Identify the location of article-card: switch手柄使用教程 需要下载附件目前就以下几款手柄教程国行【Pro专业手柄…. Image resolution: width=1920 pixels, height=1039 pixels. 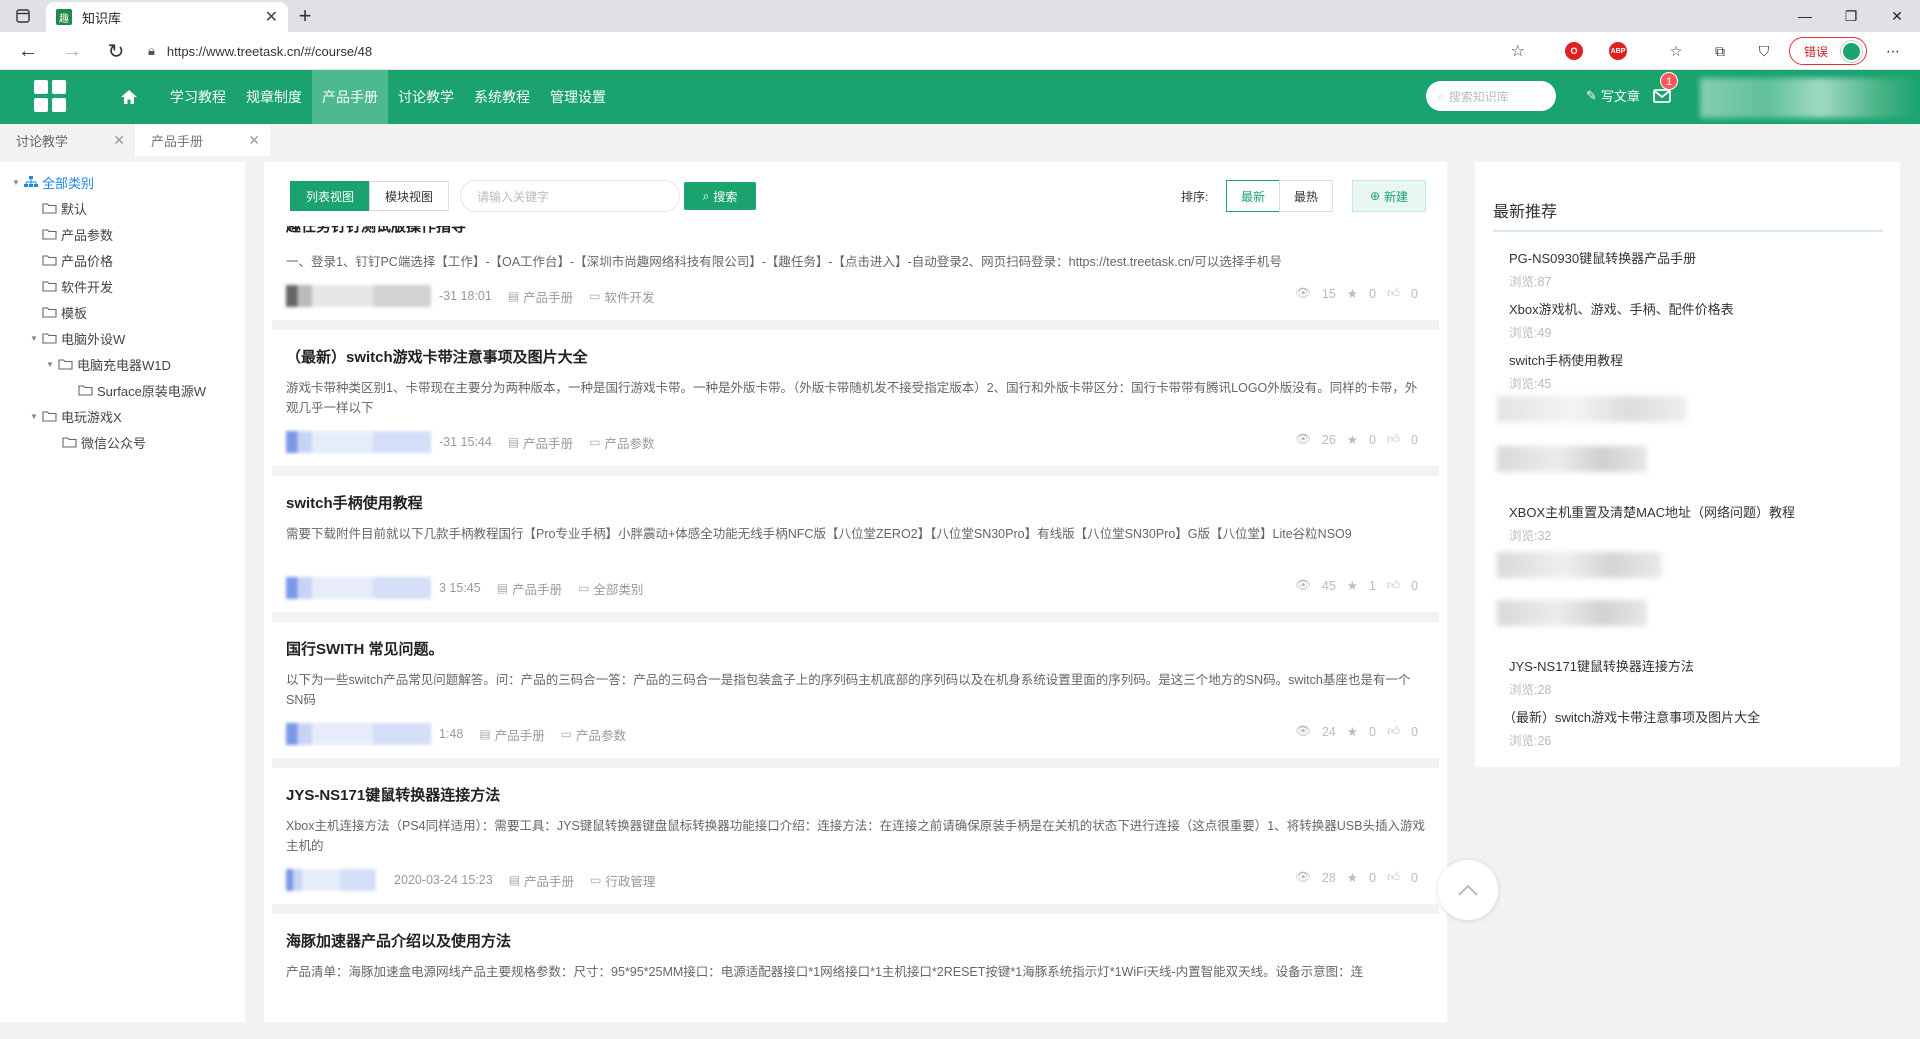
(855, 549).